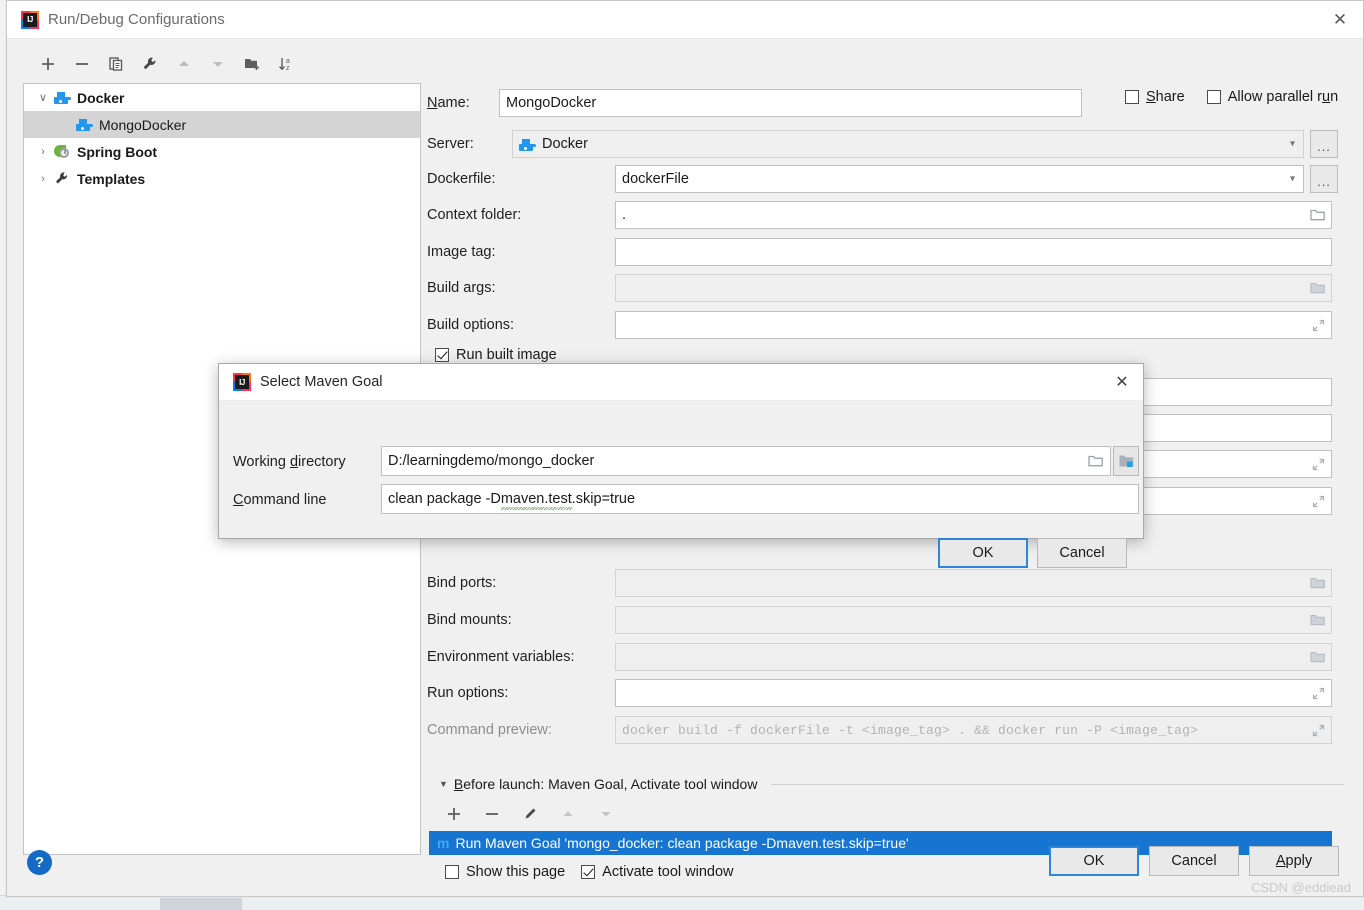 The image size is (1364, 910). I want to click on run-options-row: Run options:, so click(889, 693).